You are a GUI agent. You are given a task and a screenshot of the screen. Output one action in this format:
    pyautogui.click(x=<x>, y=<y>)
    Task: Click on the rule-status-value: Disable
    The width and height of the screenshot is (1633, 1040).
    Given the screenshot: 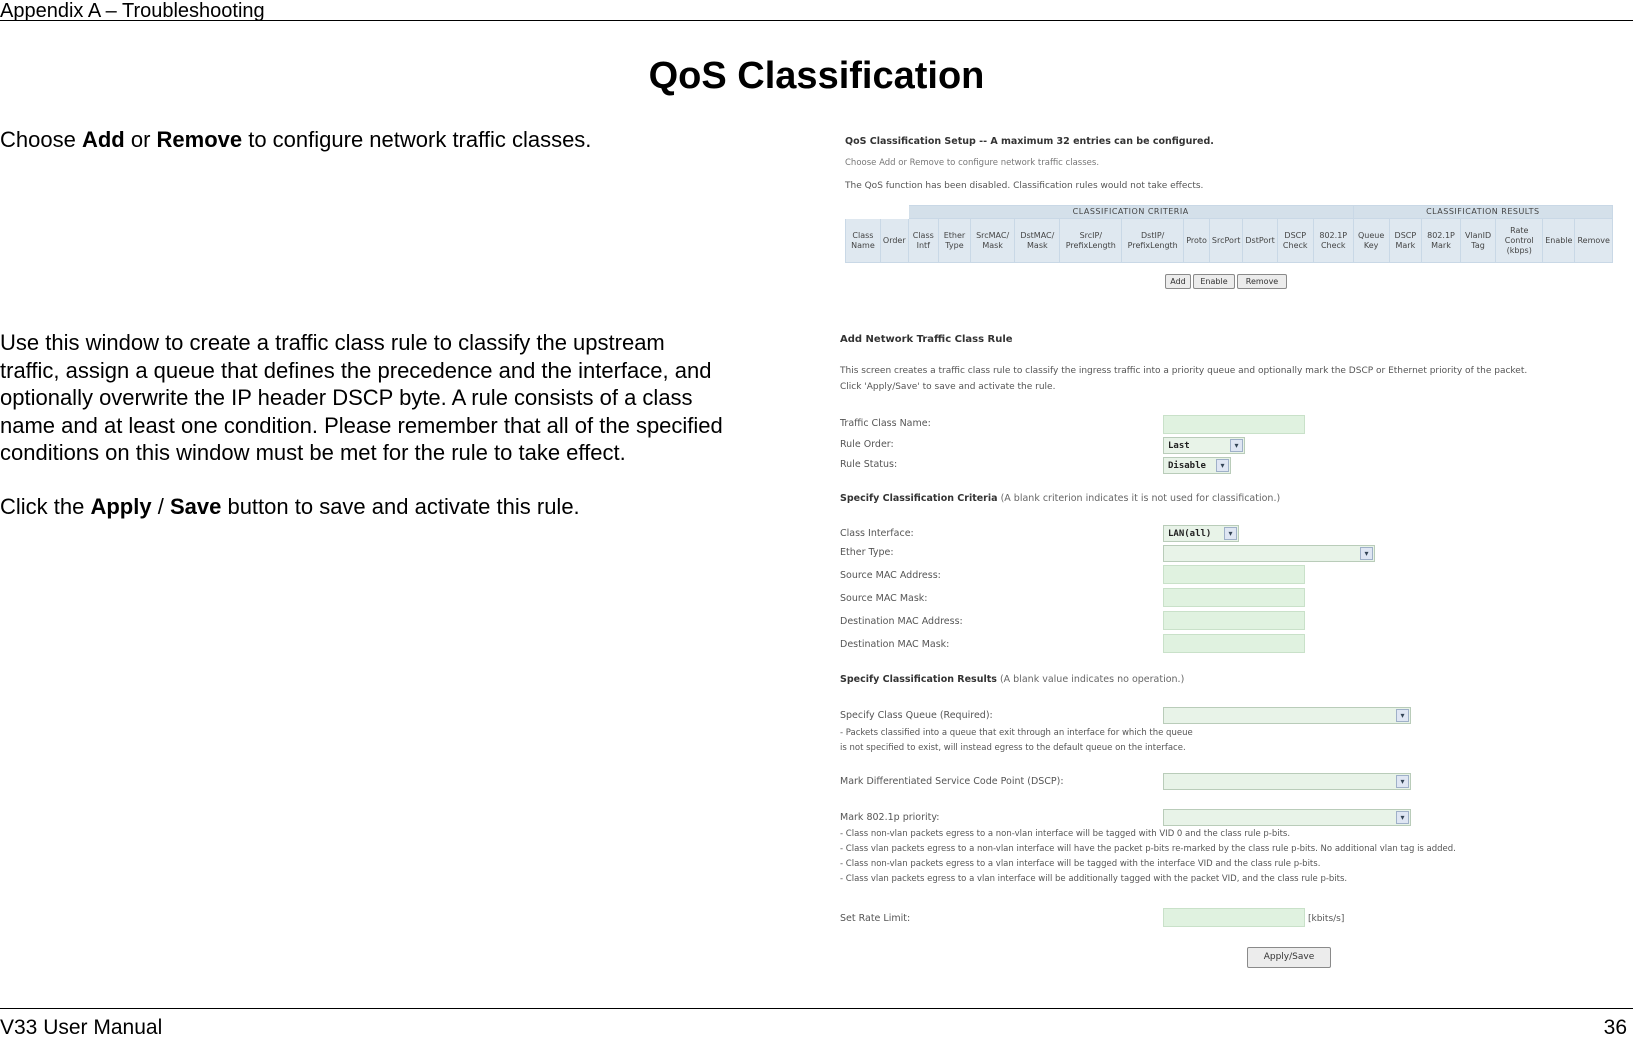 What is the action you would take?
    pyautogui.click(x=1187, y=466)
    